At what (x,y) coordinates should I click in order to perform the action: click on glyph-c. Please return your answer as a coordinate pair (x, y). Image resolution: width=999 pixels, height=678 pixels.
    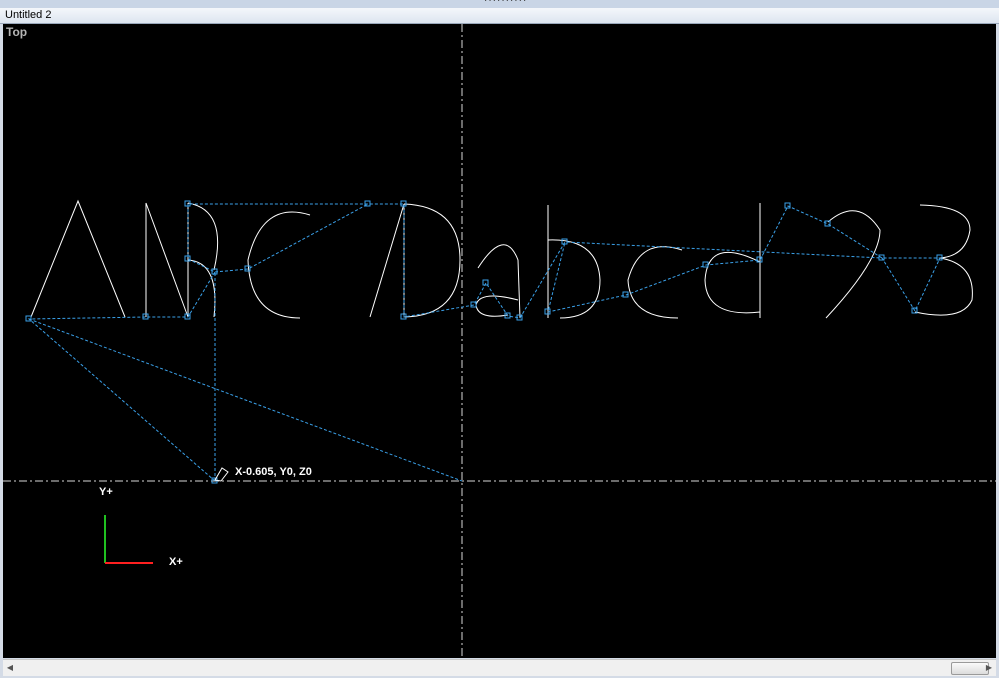
    Looking at the image, I should click on (655, 282).